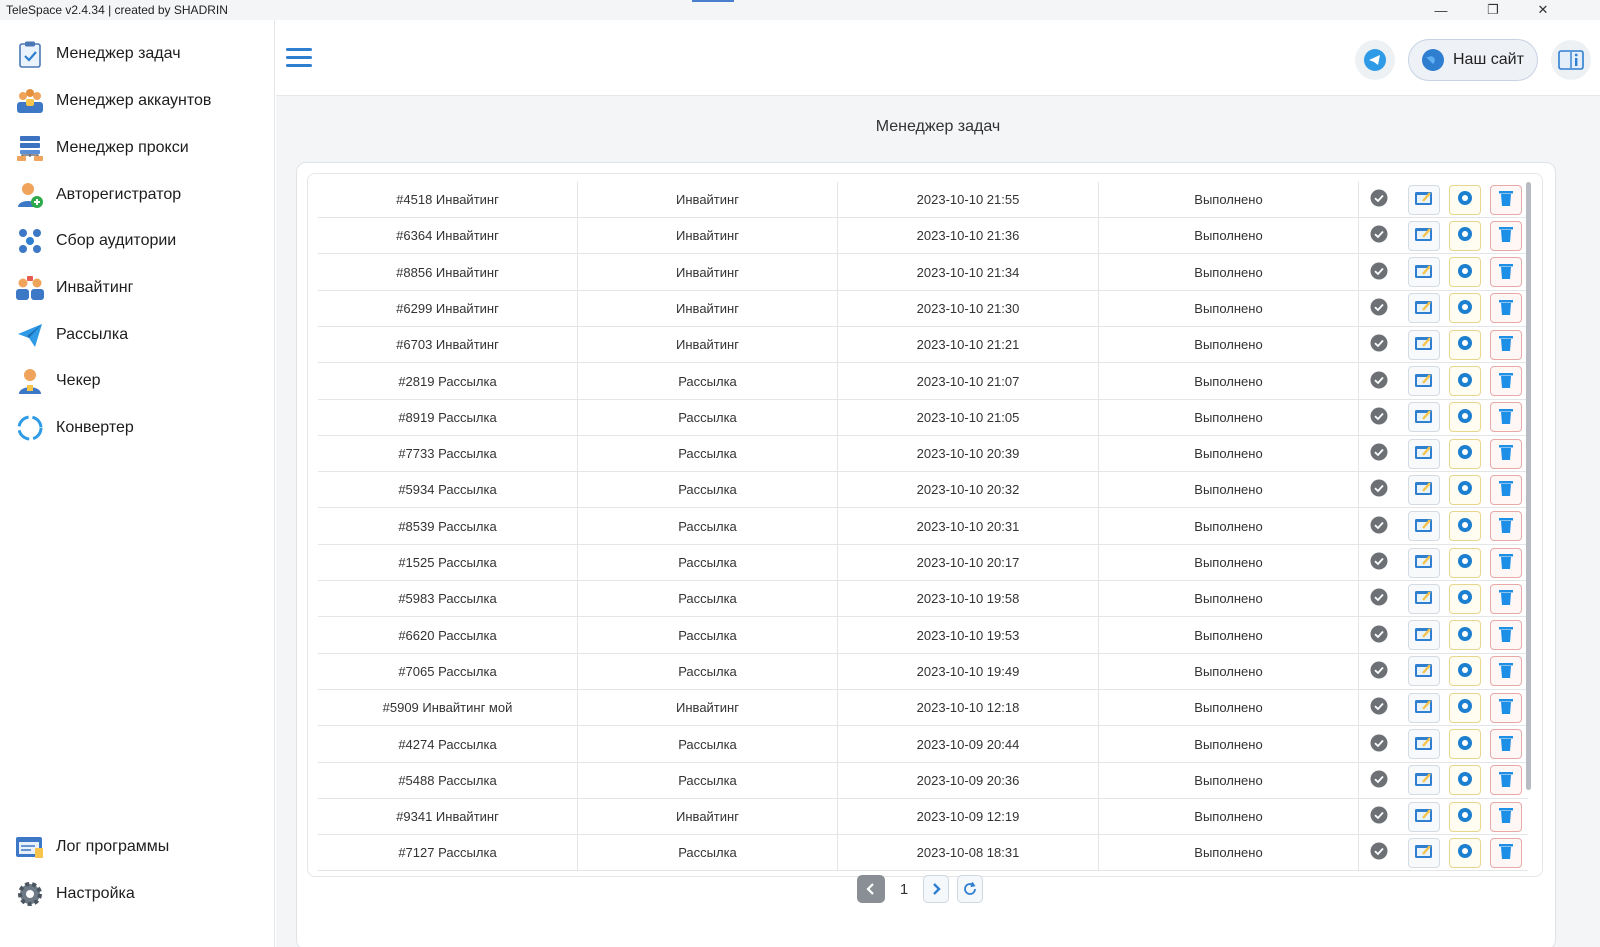  I want to click on sidebar-item-program-log: Лог программы, so click(91, 847).